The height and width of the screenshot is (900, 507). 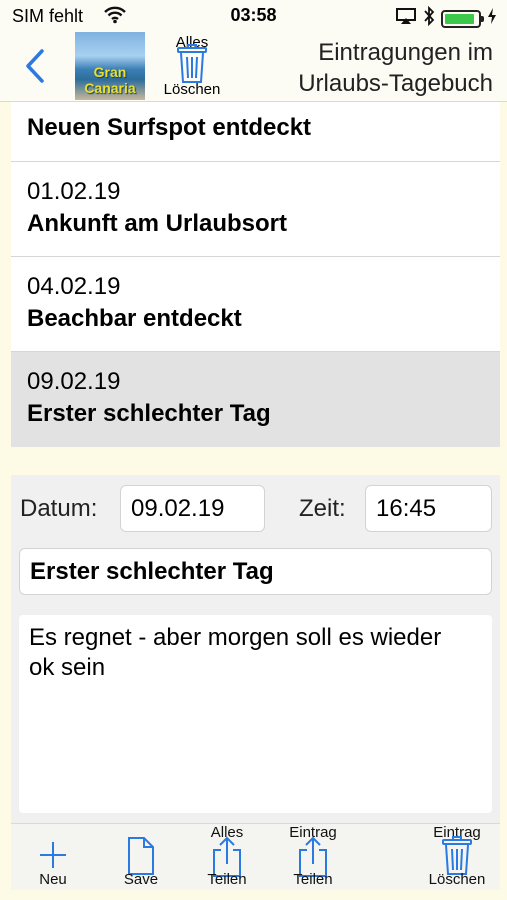 I want to click on document-icon, so click(x=141, y=856).